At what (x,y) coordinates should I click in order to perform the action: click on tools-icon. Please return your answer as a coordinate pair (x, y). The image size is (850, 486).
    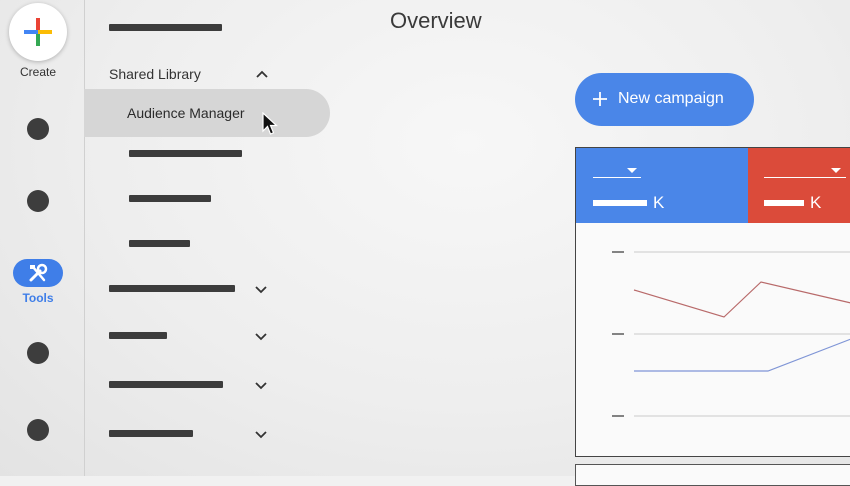
    Looking at the image, I should click on (38, 272).